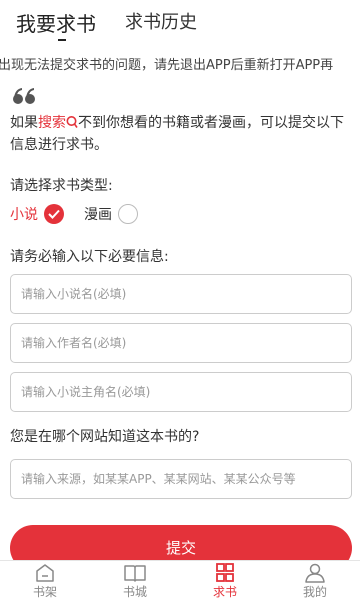 This screenshot has height=600, width=360. I want to click on bottom-nav: 书架 书城 求书 我的, so click(180, 580).